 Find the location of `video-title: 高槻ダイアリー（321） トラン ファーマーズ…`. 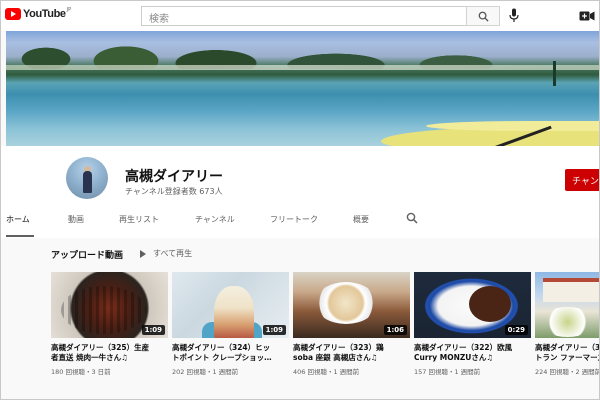

video-title: 高槻ダイアリー（321） トラン ファーマーズ… is located at coordinates (567, 353).